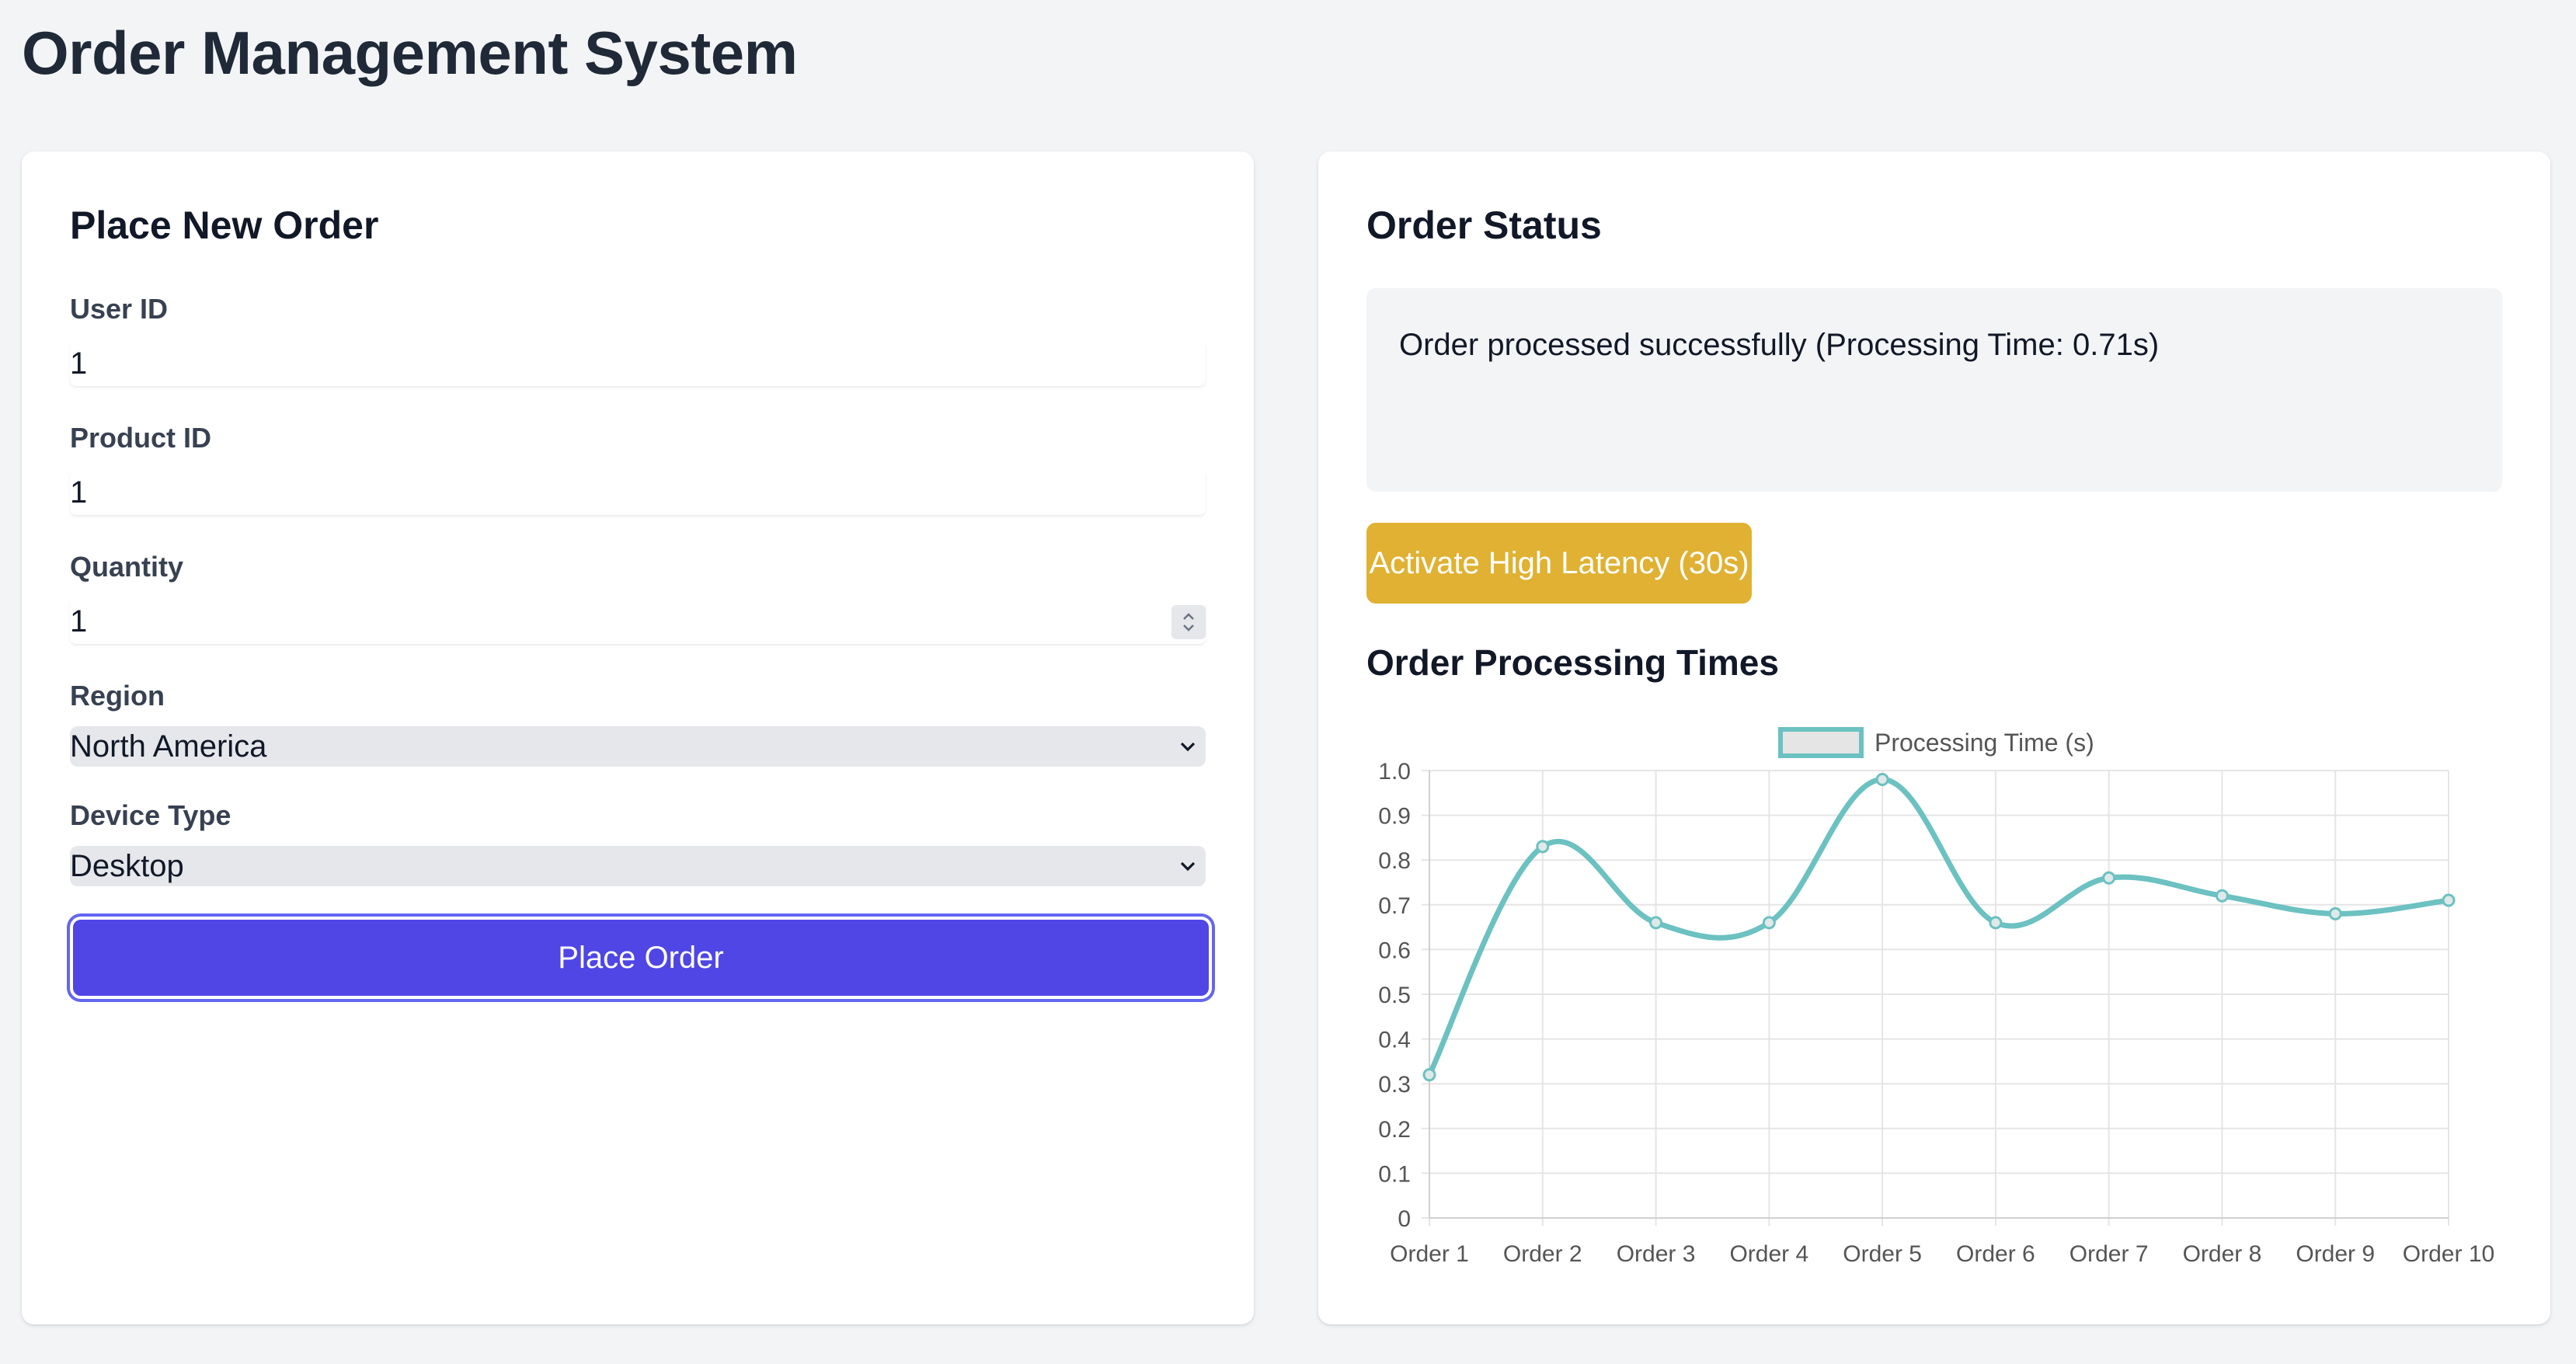 This screenshot has width=2576, height=1364. Describe the element at coordinates (79, 492) in the screenshot. I see `product-id-value: 1` at that location.